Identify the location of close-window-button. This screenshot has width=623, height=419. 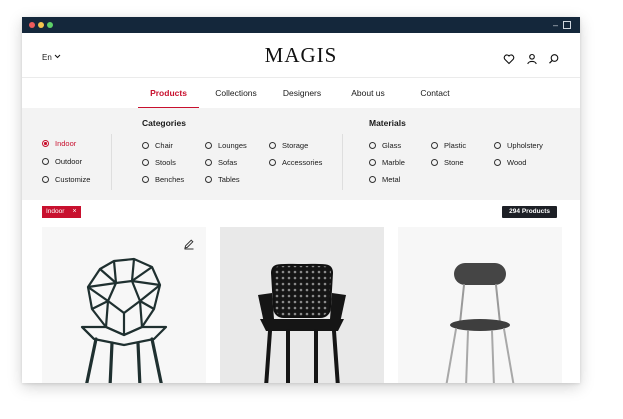
(32, 25).